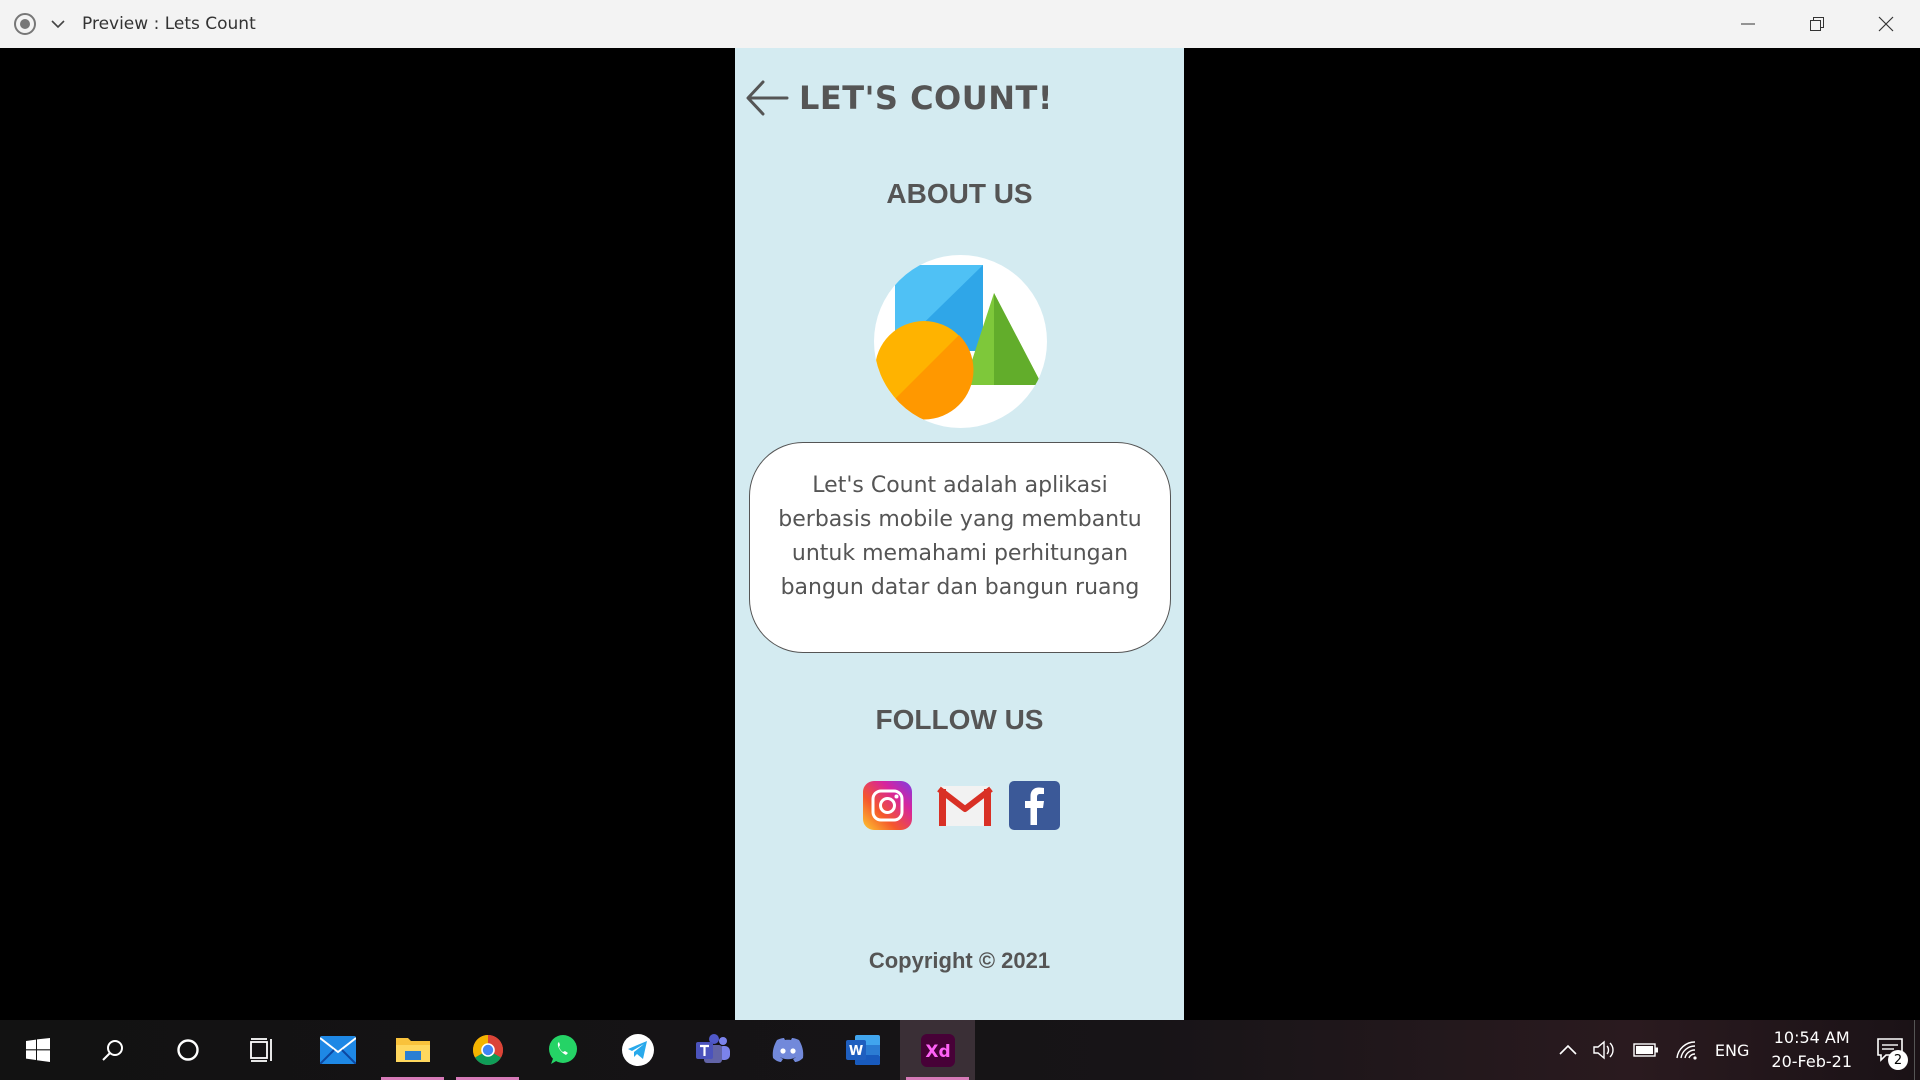 This screenshot has height=1080, width=1920. Describe the element at coordinates (926, 98) in the screenshot. I see `app-title: LET'S COUNT!` at that location.